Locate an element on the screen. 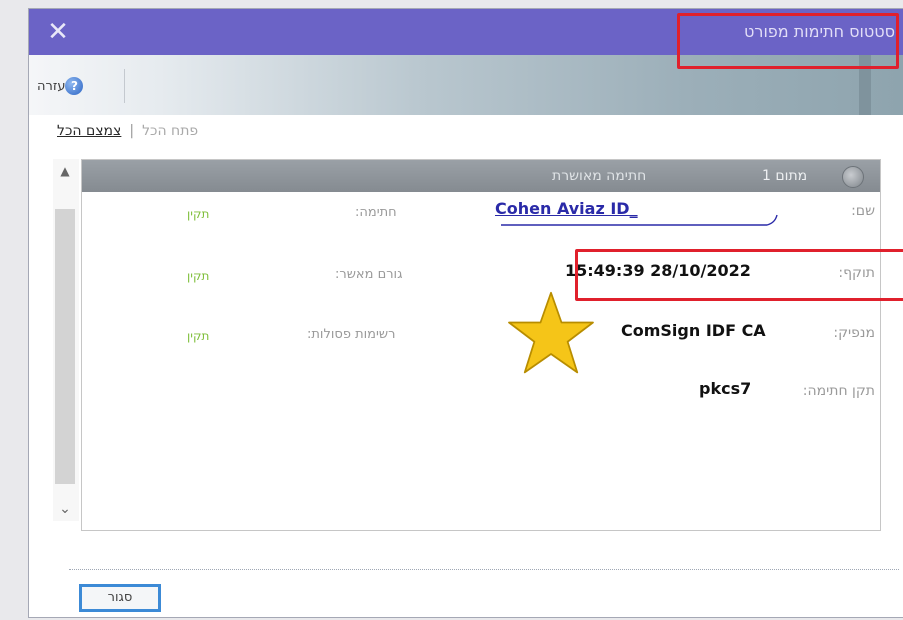 The height and width of the screenshot is (620, 903). scroll-up-icon: ▲ is located at coordinates (65, 171).